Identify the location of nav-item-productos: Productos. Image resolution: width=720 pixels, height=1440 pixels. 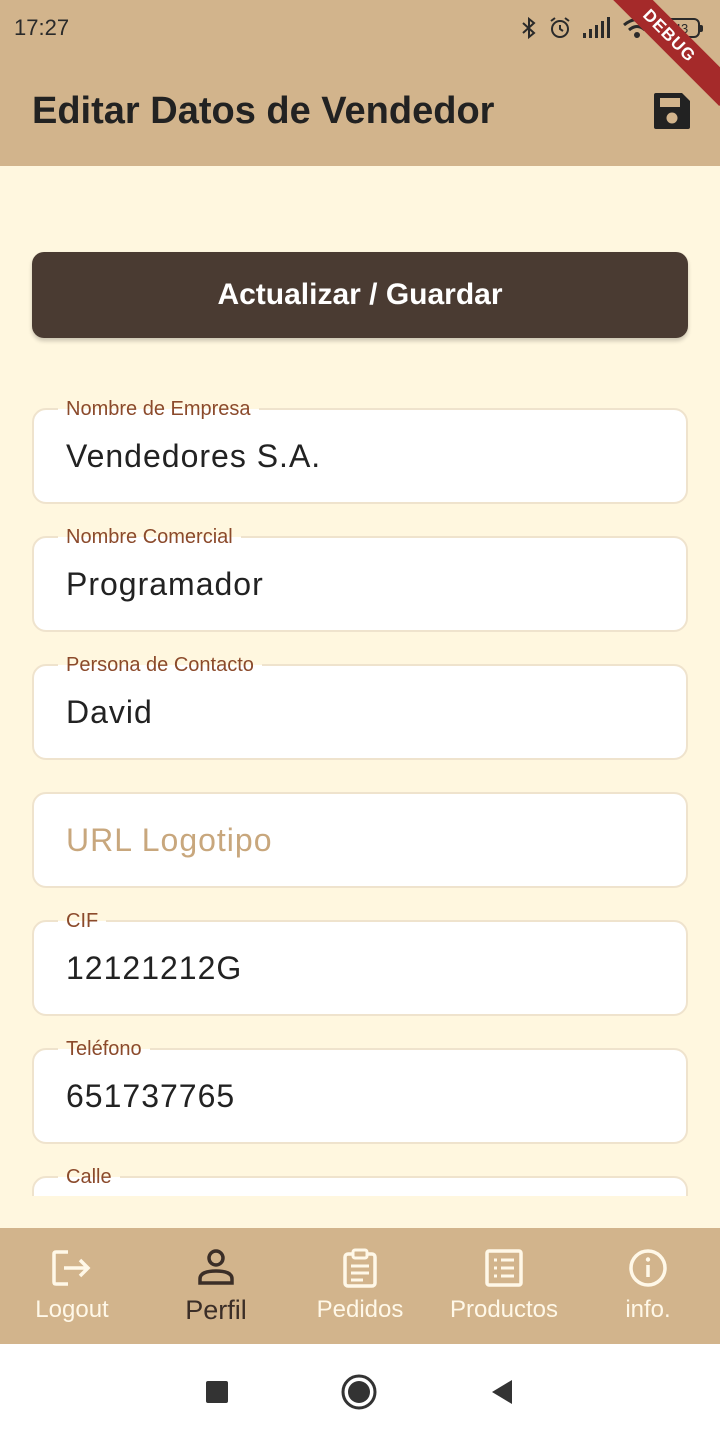
(504, 1286).